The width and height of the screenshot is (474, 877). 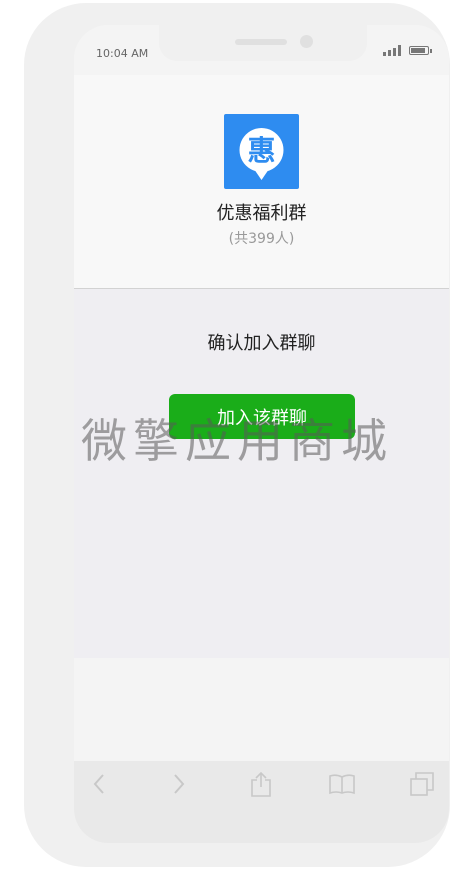 What do you see at coordinates (99, 784) in the screenshot?
I see `back-arrow-icon` at bounding box center [99, 784].